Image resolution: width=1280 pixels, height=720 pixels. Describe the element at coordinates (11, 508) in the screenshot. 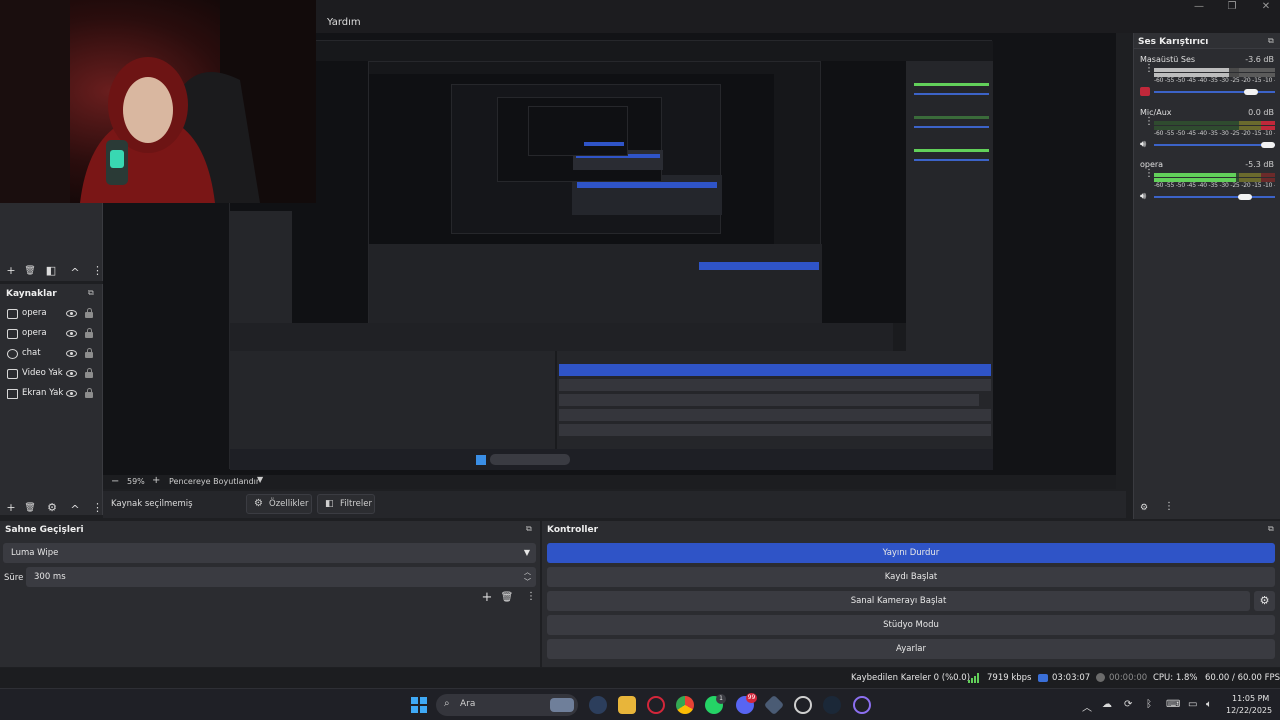

I see `add-source-button: +` at that location.